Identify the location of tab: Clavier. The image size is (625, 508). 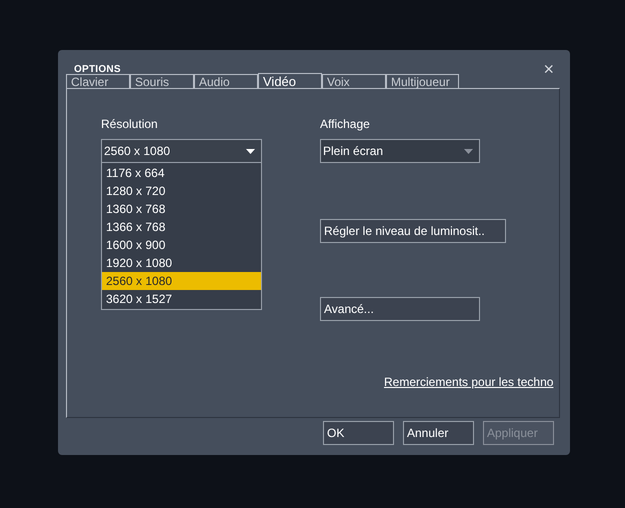
(98, 81).